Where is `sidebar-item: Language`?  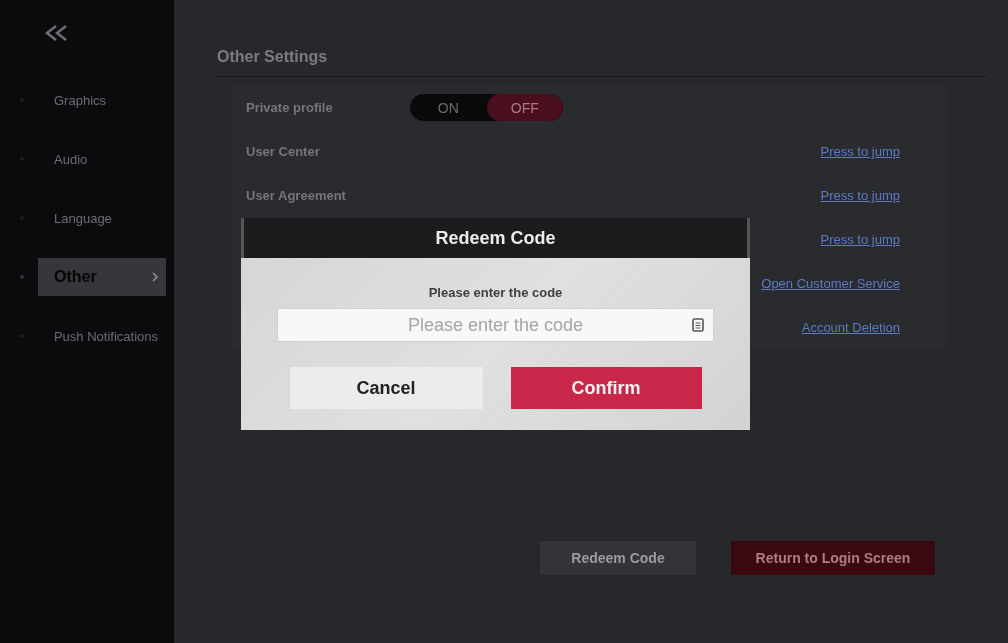
sidebar-item: Language is located at coordinates (102, 218).